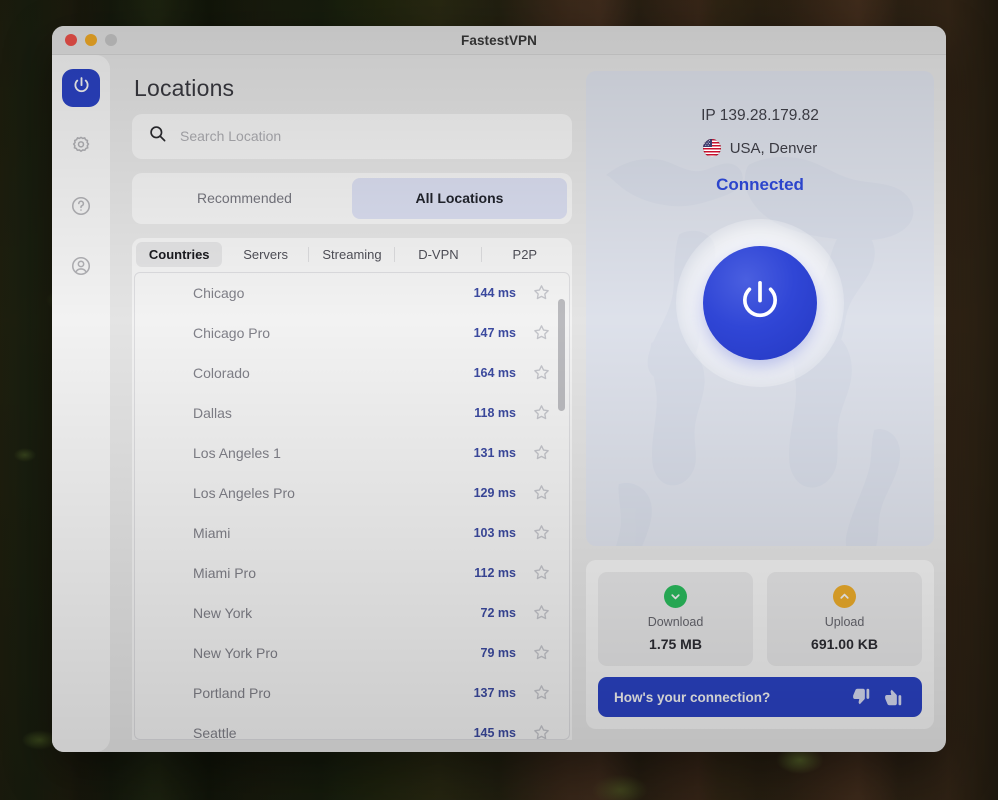  I want to click on location-latency: 137 ms, so click(494, 692).